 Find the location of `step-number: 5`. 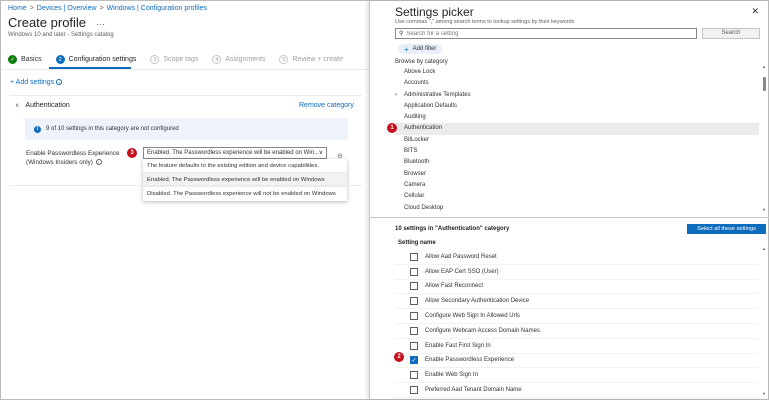

step-number: 5 is located at coordinates (284, 59).